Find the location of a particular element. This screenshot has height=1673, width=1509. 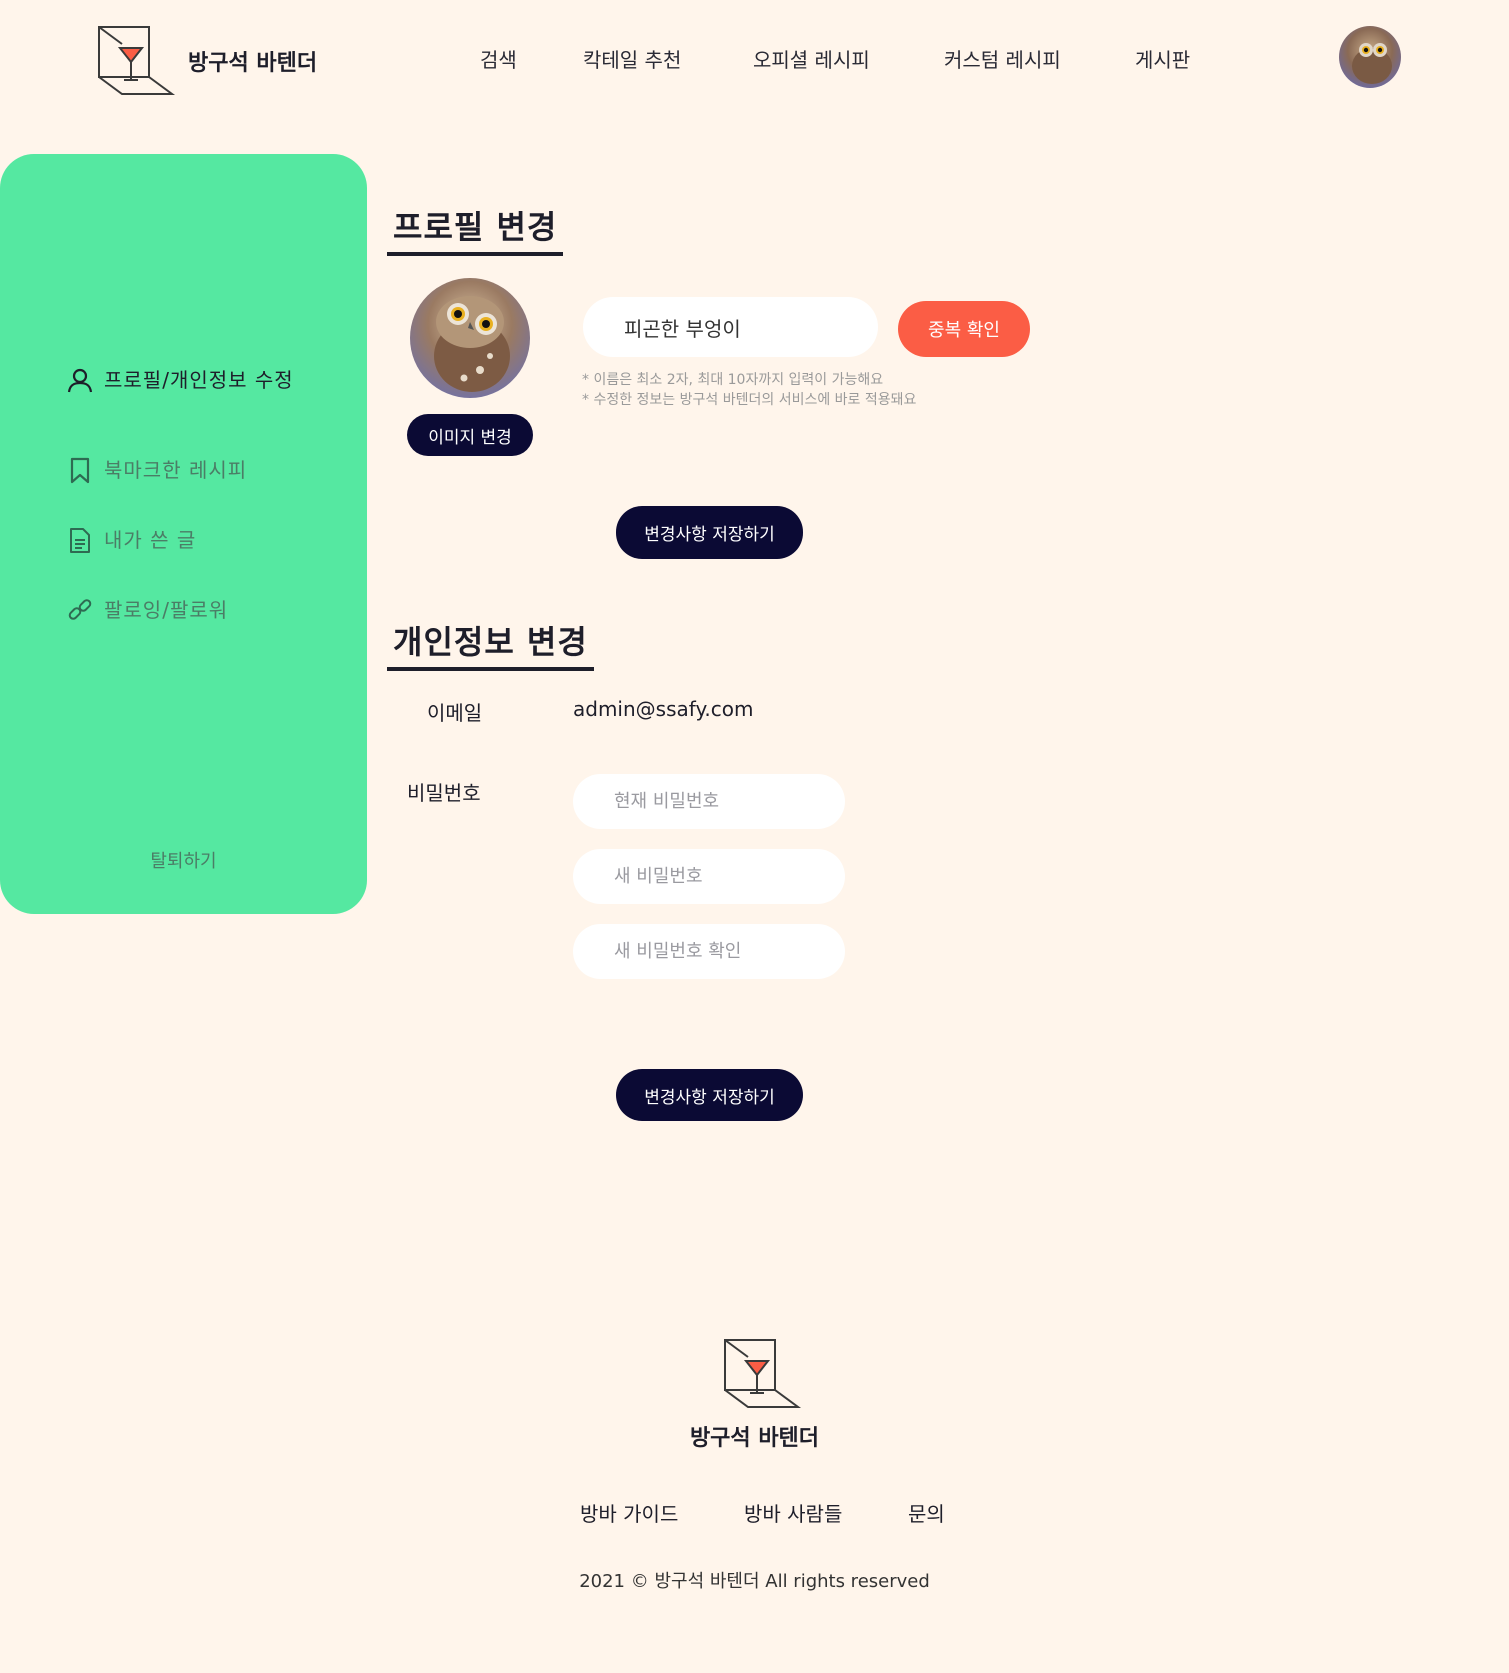

password-label: 비밀번호 is located at coordinates (444, 793).